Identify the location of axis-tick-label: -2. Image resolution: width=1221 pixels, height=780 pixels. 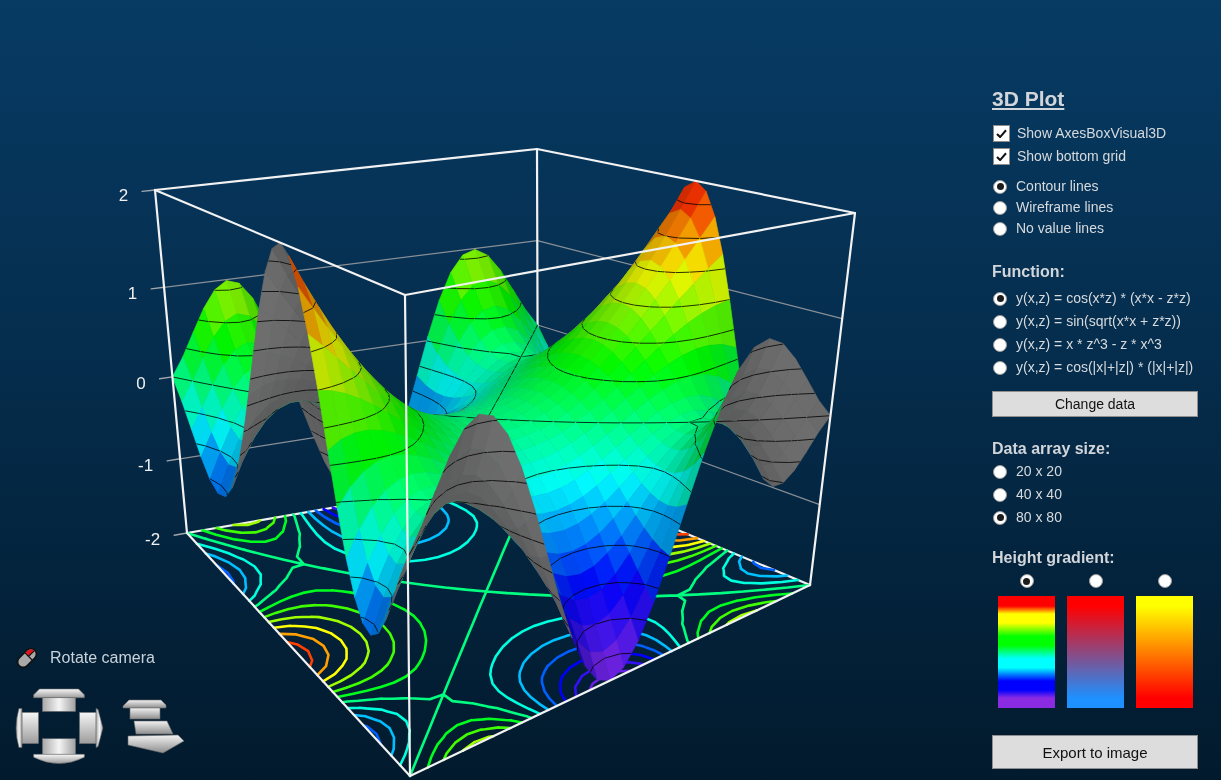
(153, 540).